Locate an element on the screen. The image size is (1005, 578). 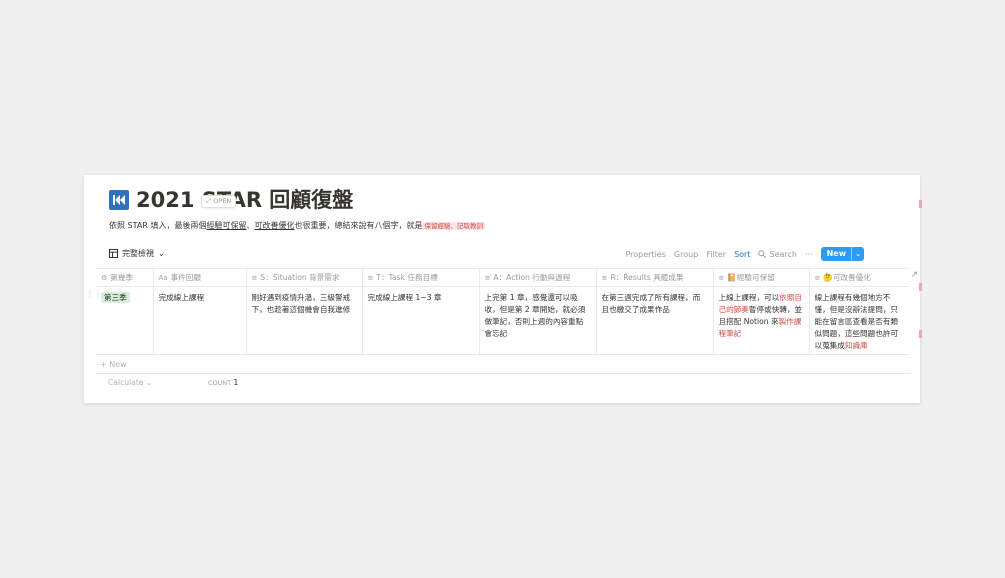
open-row-button: ⤢ OPEN is located at coordinates (219, 201).